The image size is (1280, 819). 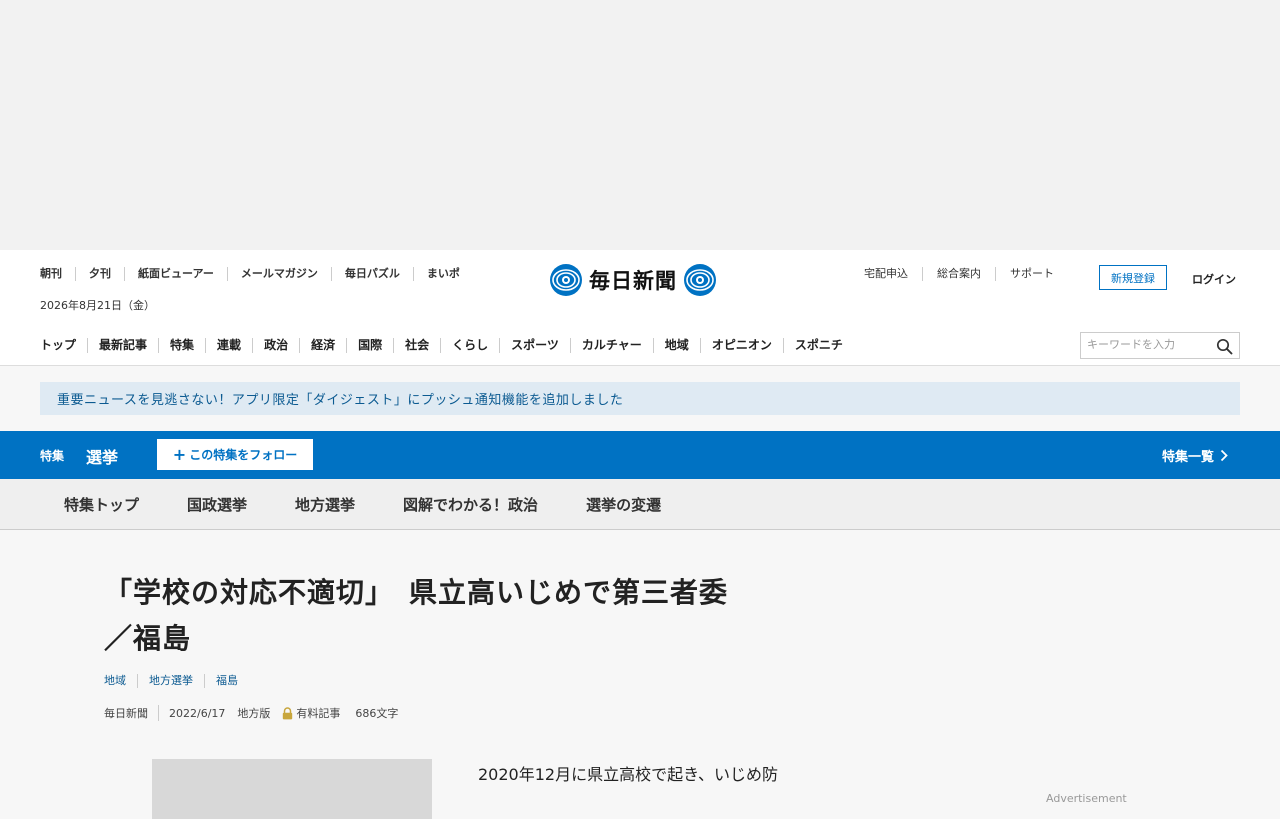 I want to click on gnav-item-culture: カルチャー, so click(x=611, y=345).